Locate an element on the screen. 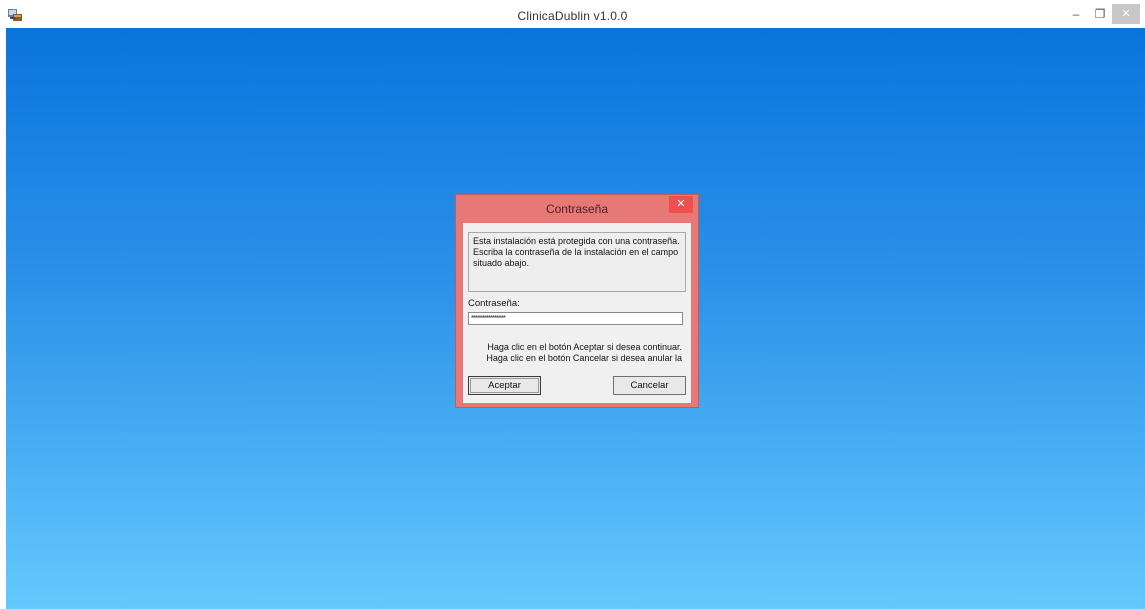 The image size is (1145, 609). info-line: situado abajo. is located at coordinates (501, 263).